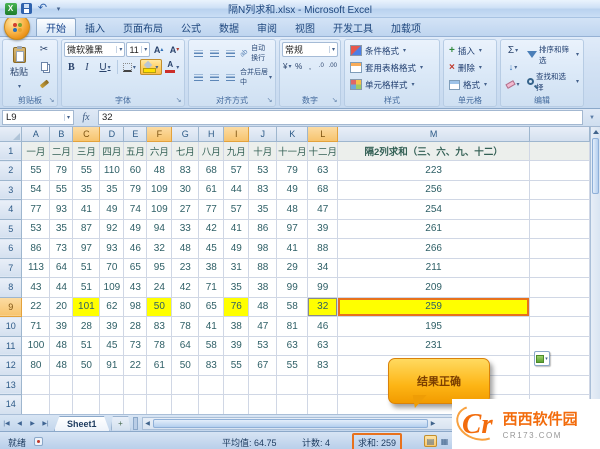 The width and height of the screenshot is (600, 449). What do you see at coordinates (159, 248) in the screenshot?
I see `cell-F6: 32` at bounding box center [159, 248].